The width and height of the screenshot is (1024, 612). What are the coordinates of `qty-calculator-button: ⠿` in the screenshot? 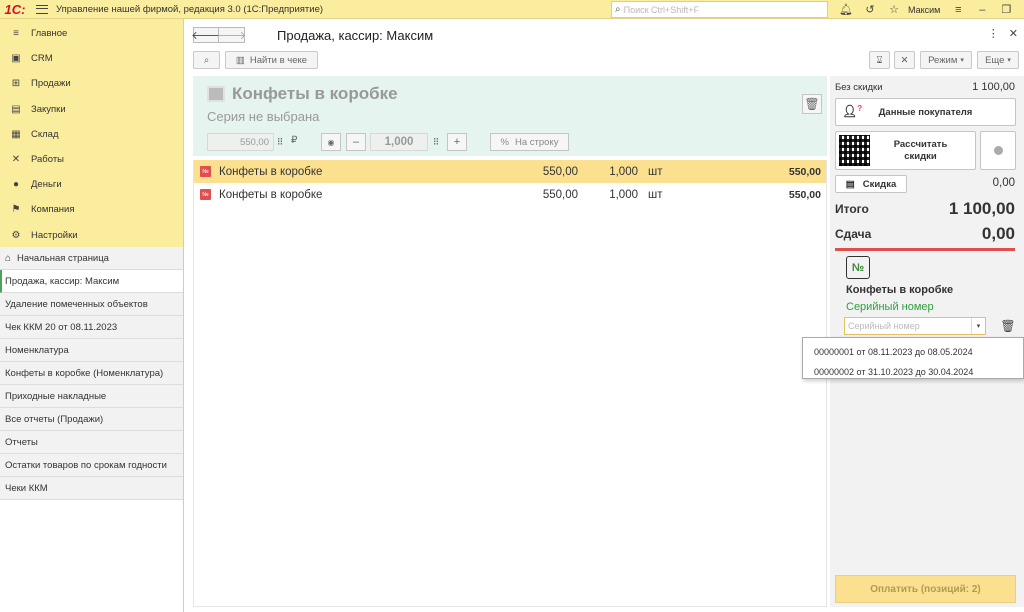 It's located at (436, 142).